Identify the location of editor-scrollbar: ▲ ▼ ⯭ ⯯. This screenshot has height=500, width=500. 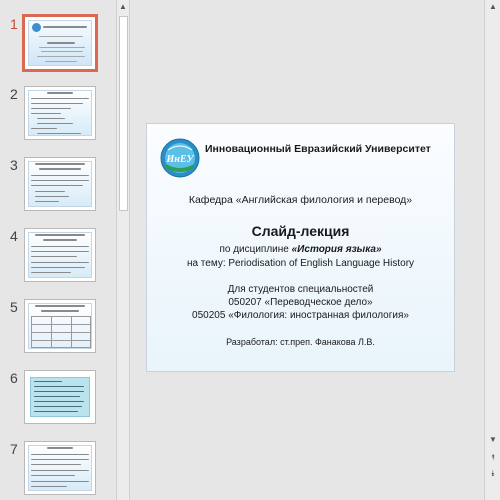
(492, 250).